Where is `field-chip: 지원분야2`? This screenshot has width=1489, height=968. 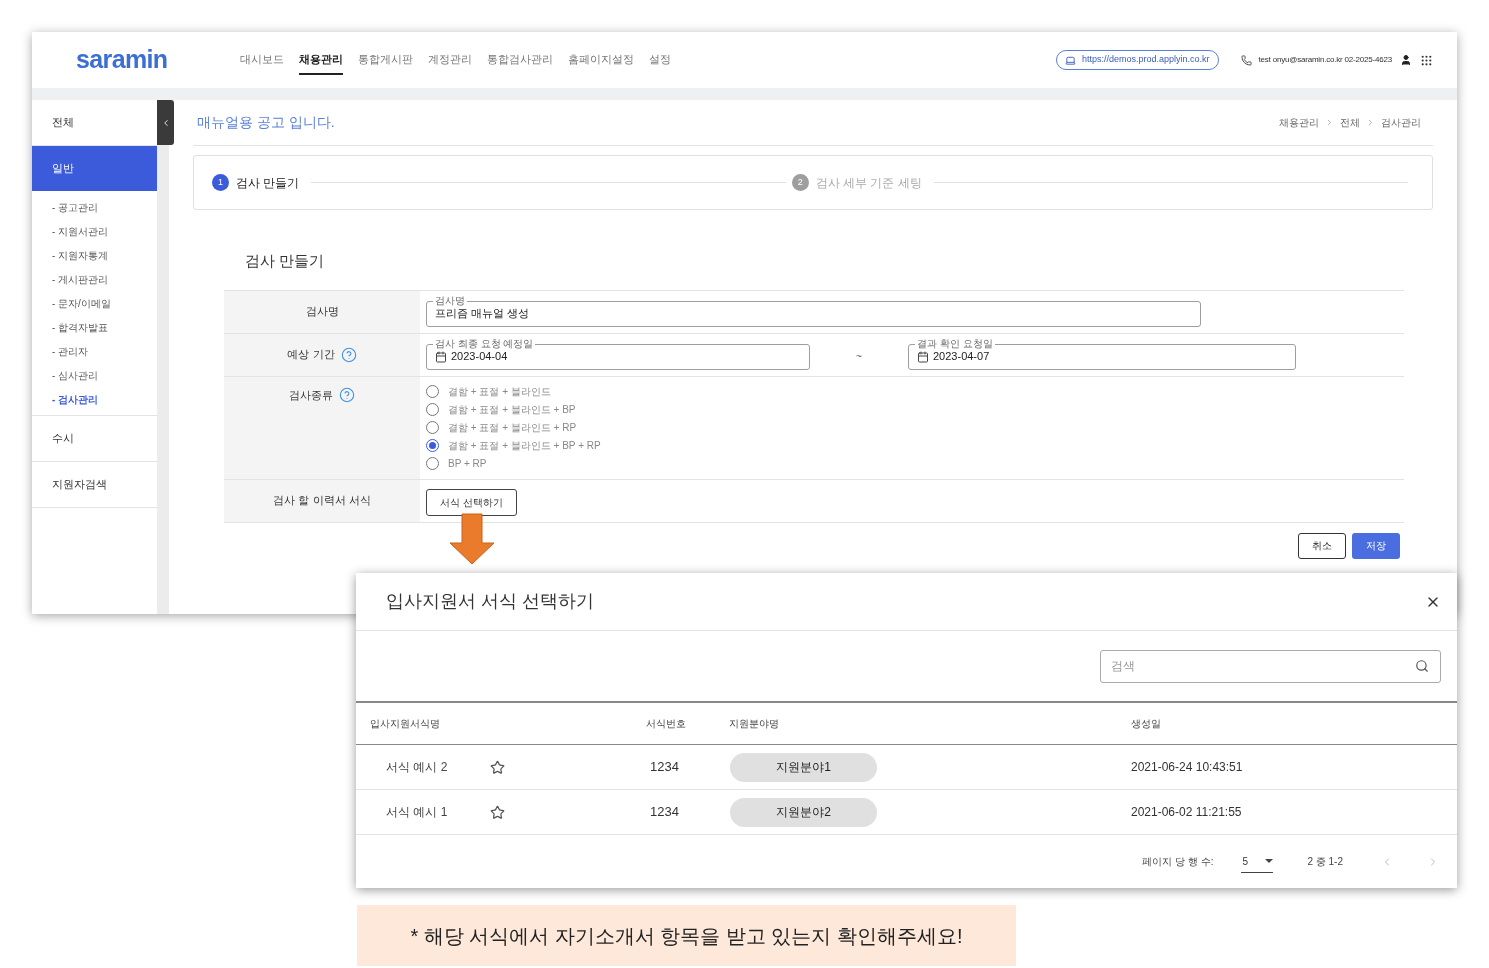 field-chip: 지원분야2 is located at coordinates (803, 812).